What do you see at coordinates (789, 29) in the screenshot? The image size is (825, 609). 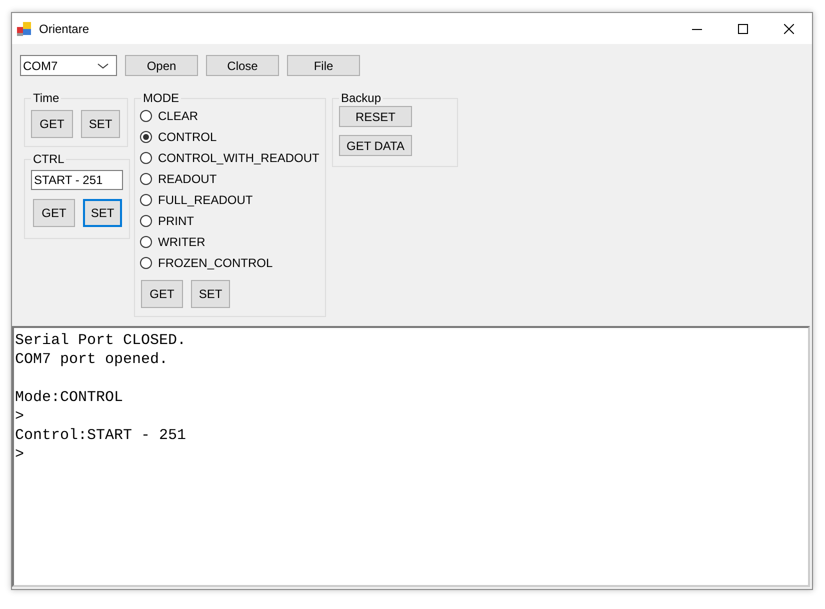 I see `close-icon` at bounding box center [789, 29].